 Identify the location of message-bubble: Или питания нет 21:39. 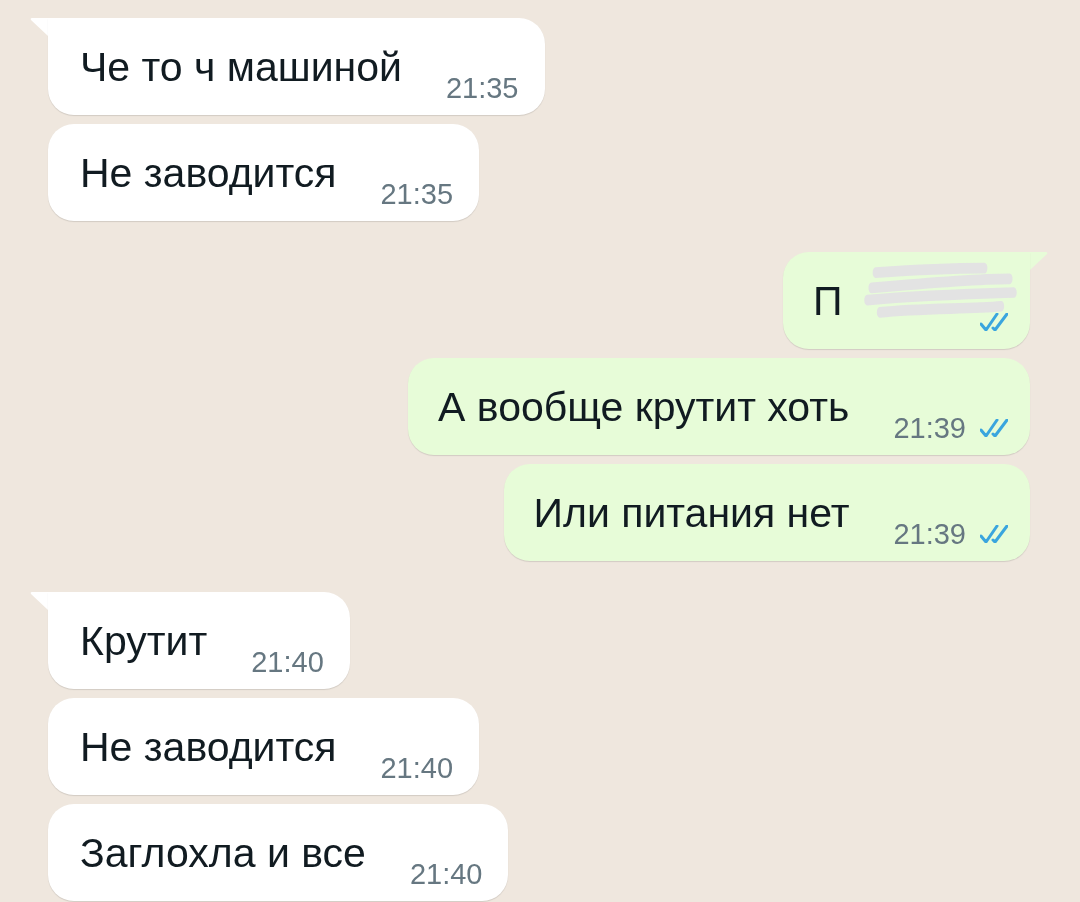
(766, 512).